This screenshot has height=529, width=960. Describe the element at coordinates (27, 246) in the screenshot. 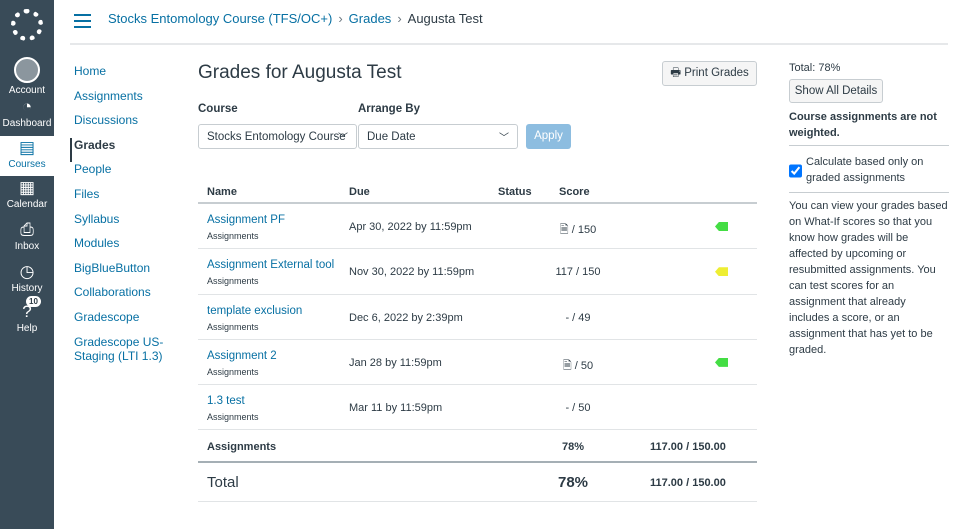

I see `global-nav-label: Inbox` at that location.